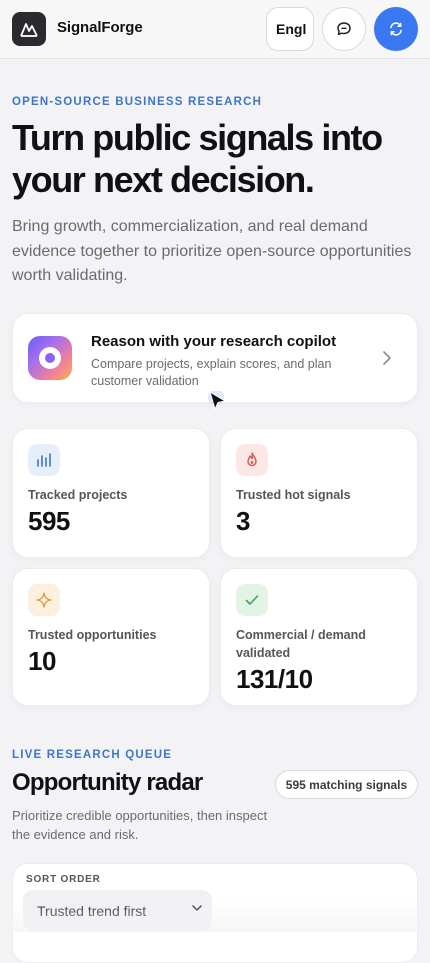  I want to click on stat-card-hot-signals: Trusted hot signals 3, so click(319, 493).